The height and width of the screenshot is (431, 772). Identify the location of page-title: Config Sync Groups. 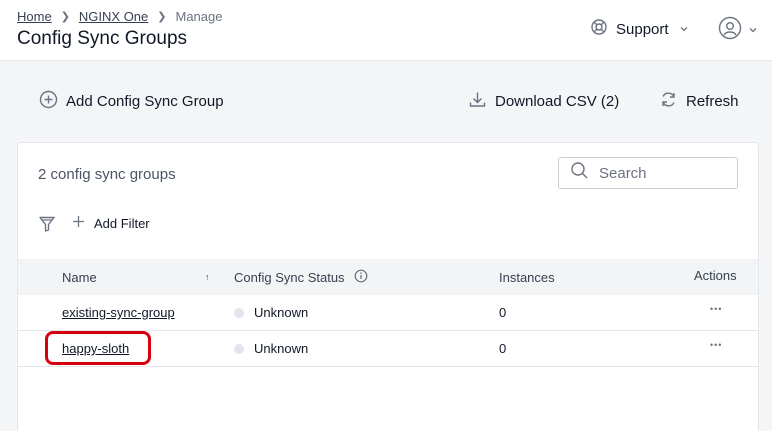
(102, 38).